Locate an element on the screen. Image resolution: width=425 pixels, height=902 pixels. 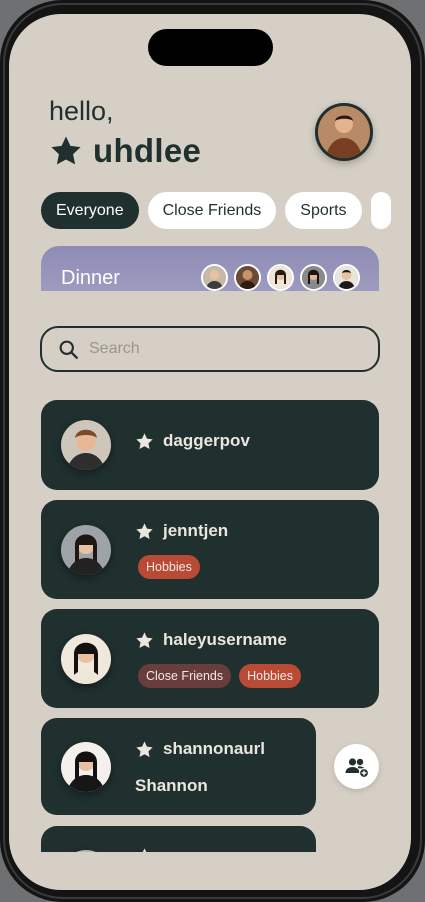
friend-username: jenntjen is located at coordinates (196, 530).